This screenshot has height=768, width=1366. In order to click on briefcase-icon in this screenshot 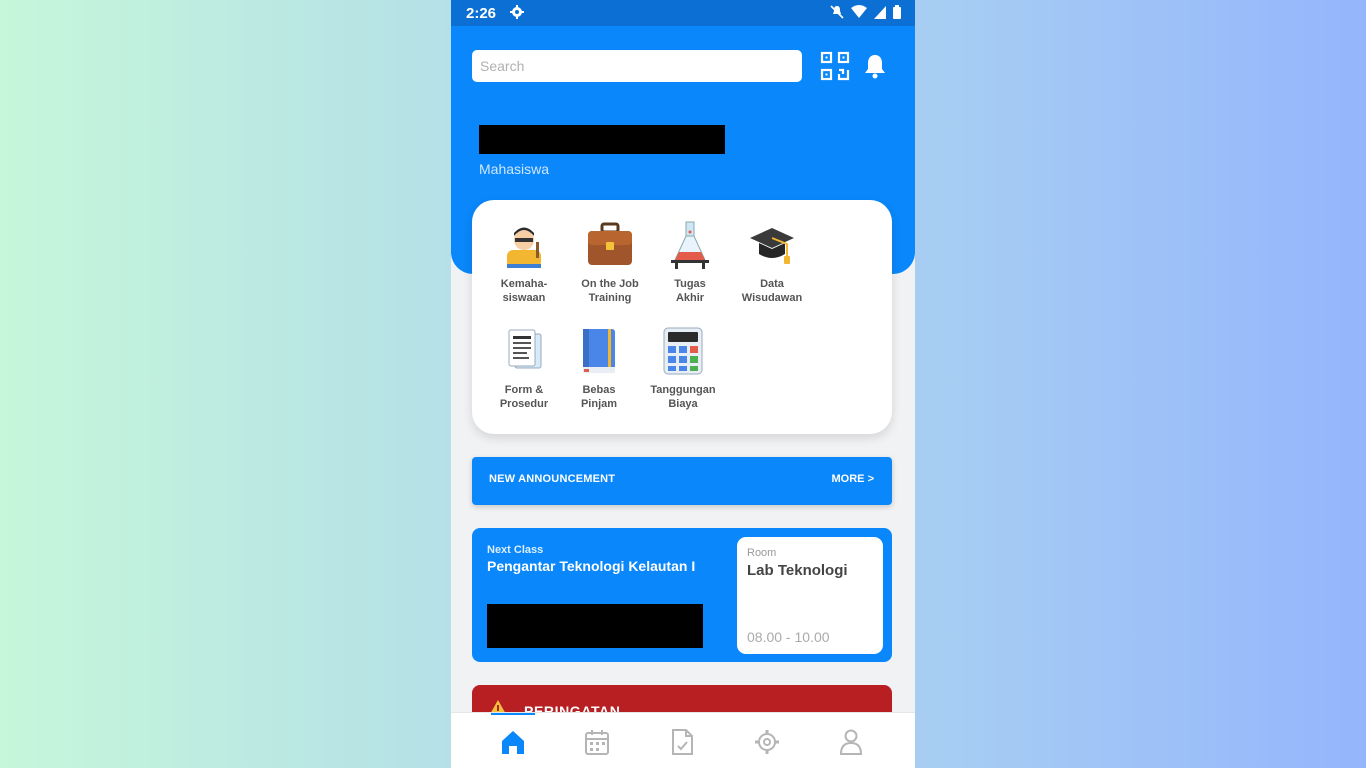, I will do `click(610, 243)`.